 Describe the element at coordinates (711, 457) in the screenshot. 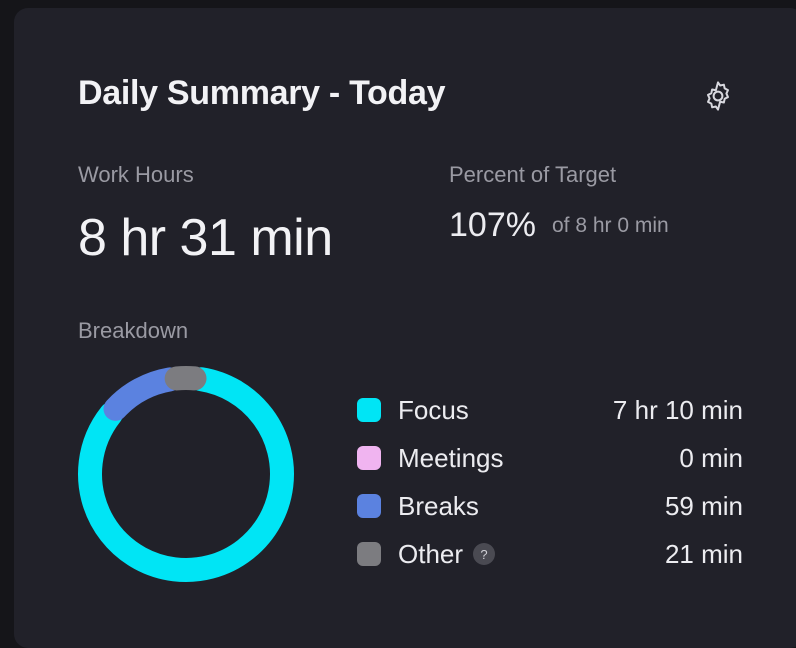

I see `legend-item-value: 0 min` at that location.